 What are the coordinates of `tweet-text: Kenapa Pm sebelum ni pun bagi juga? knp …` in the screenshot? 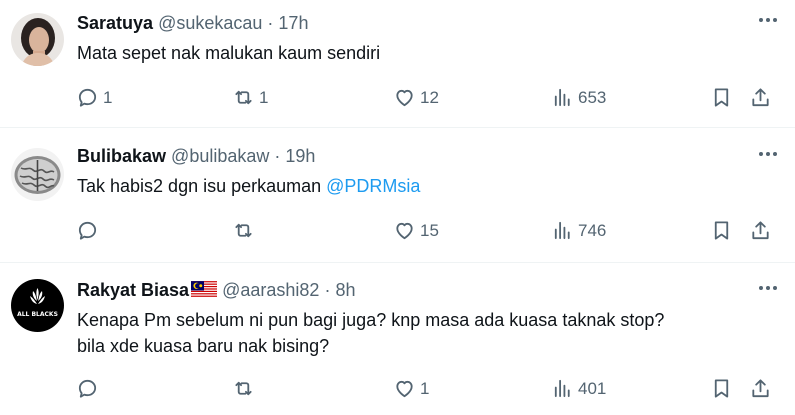 It's located at (370, 333).